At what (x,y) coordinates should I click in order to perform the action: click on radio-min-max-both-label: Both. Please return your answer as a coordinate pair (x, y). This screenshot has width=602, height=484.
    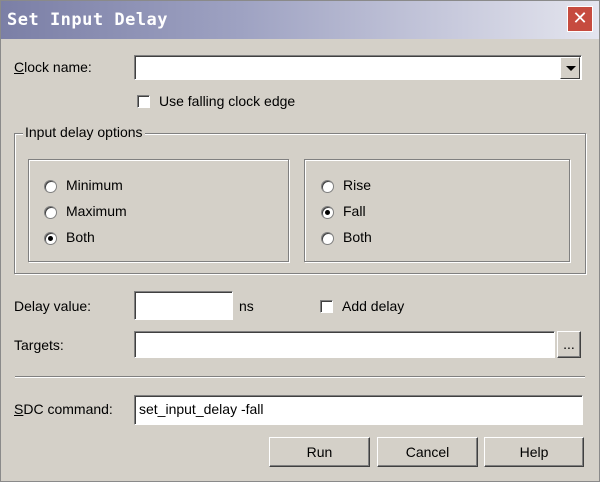
    Looking at the image, I should click on (80, 237).